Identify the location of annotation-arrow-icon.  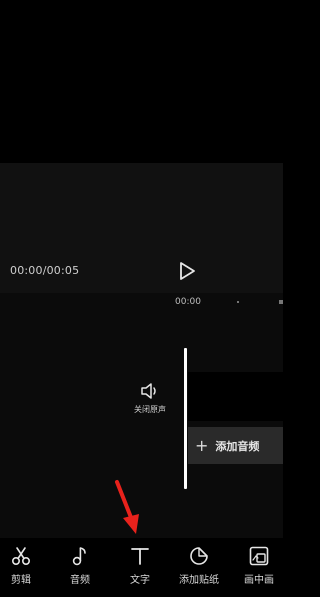
(127, 507).